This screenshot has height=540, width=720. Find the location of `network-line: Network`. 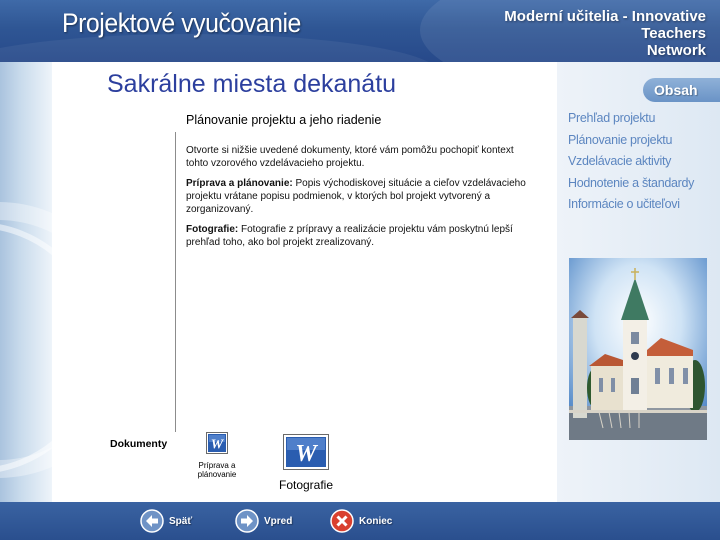

network-line: Network is located at coordinates (676, 50).